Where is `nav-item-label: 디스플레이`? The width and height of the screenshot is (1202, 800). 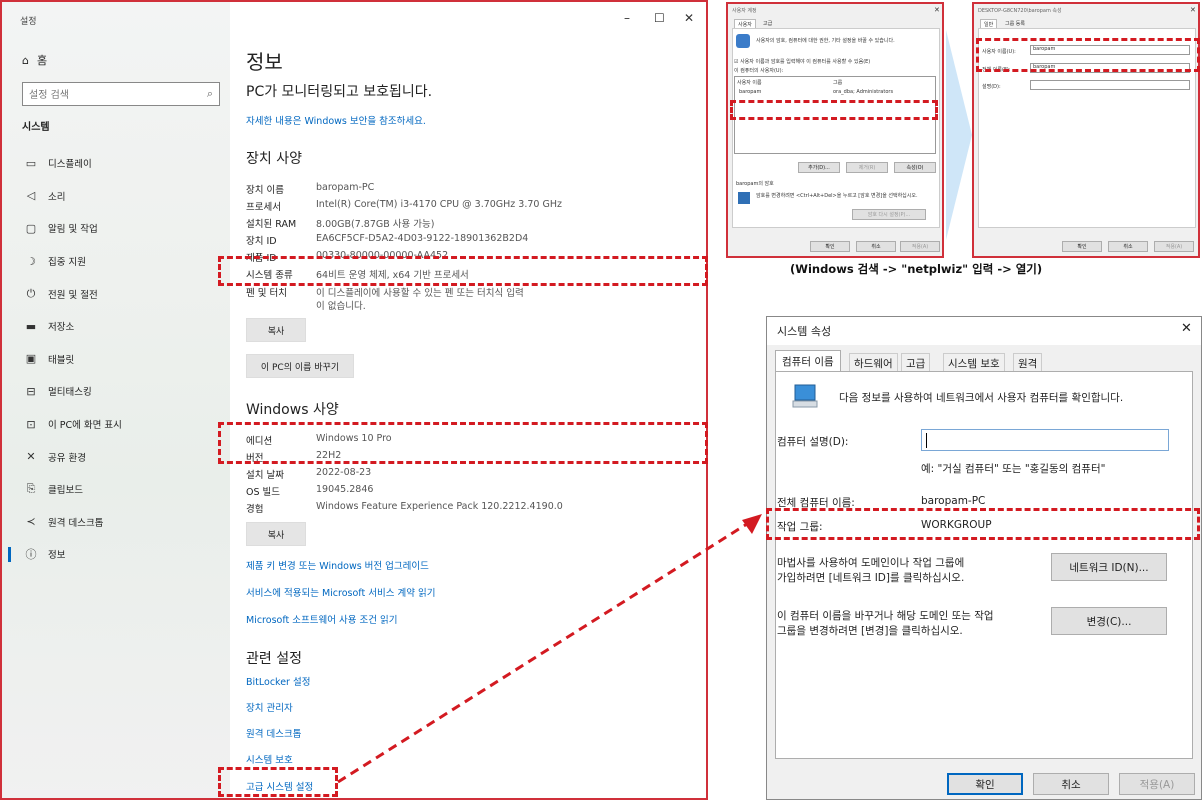
nav-item-label: 디스플레이 is located at coordinates (70, 165).